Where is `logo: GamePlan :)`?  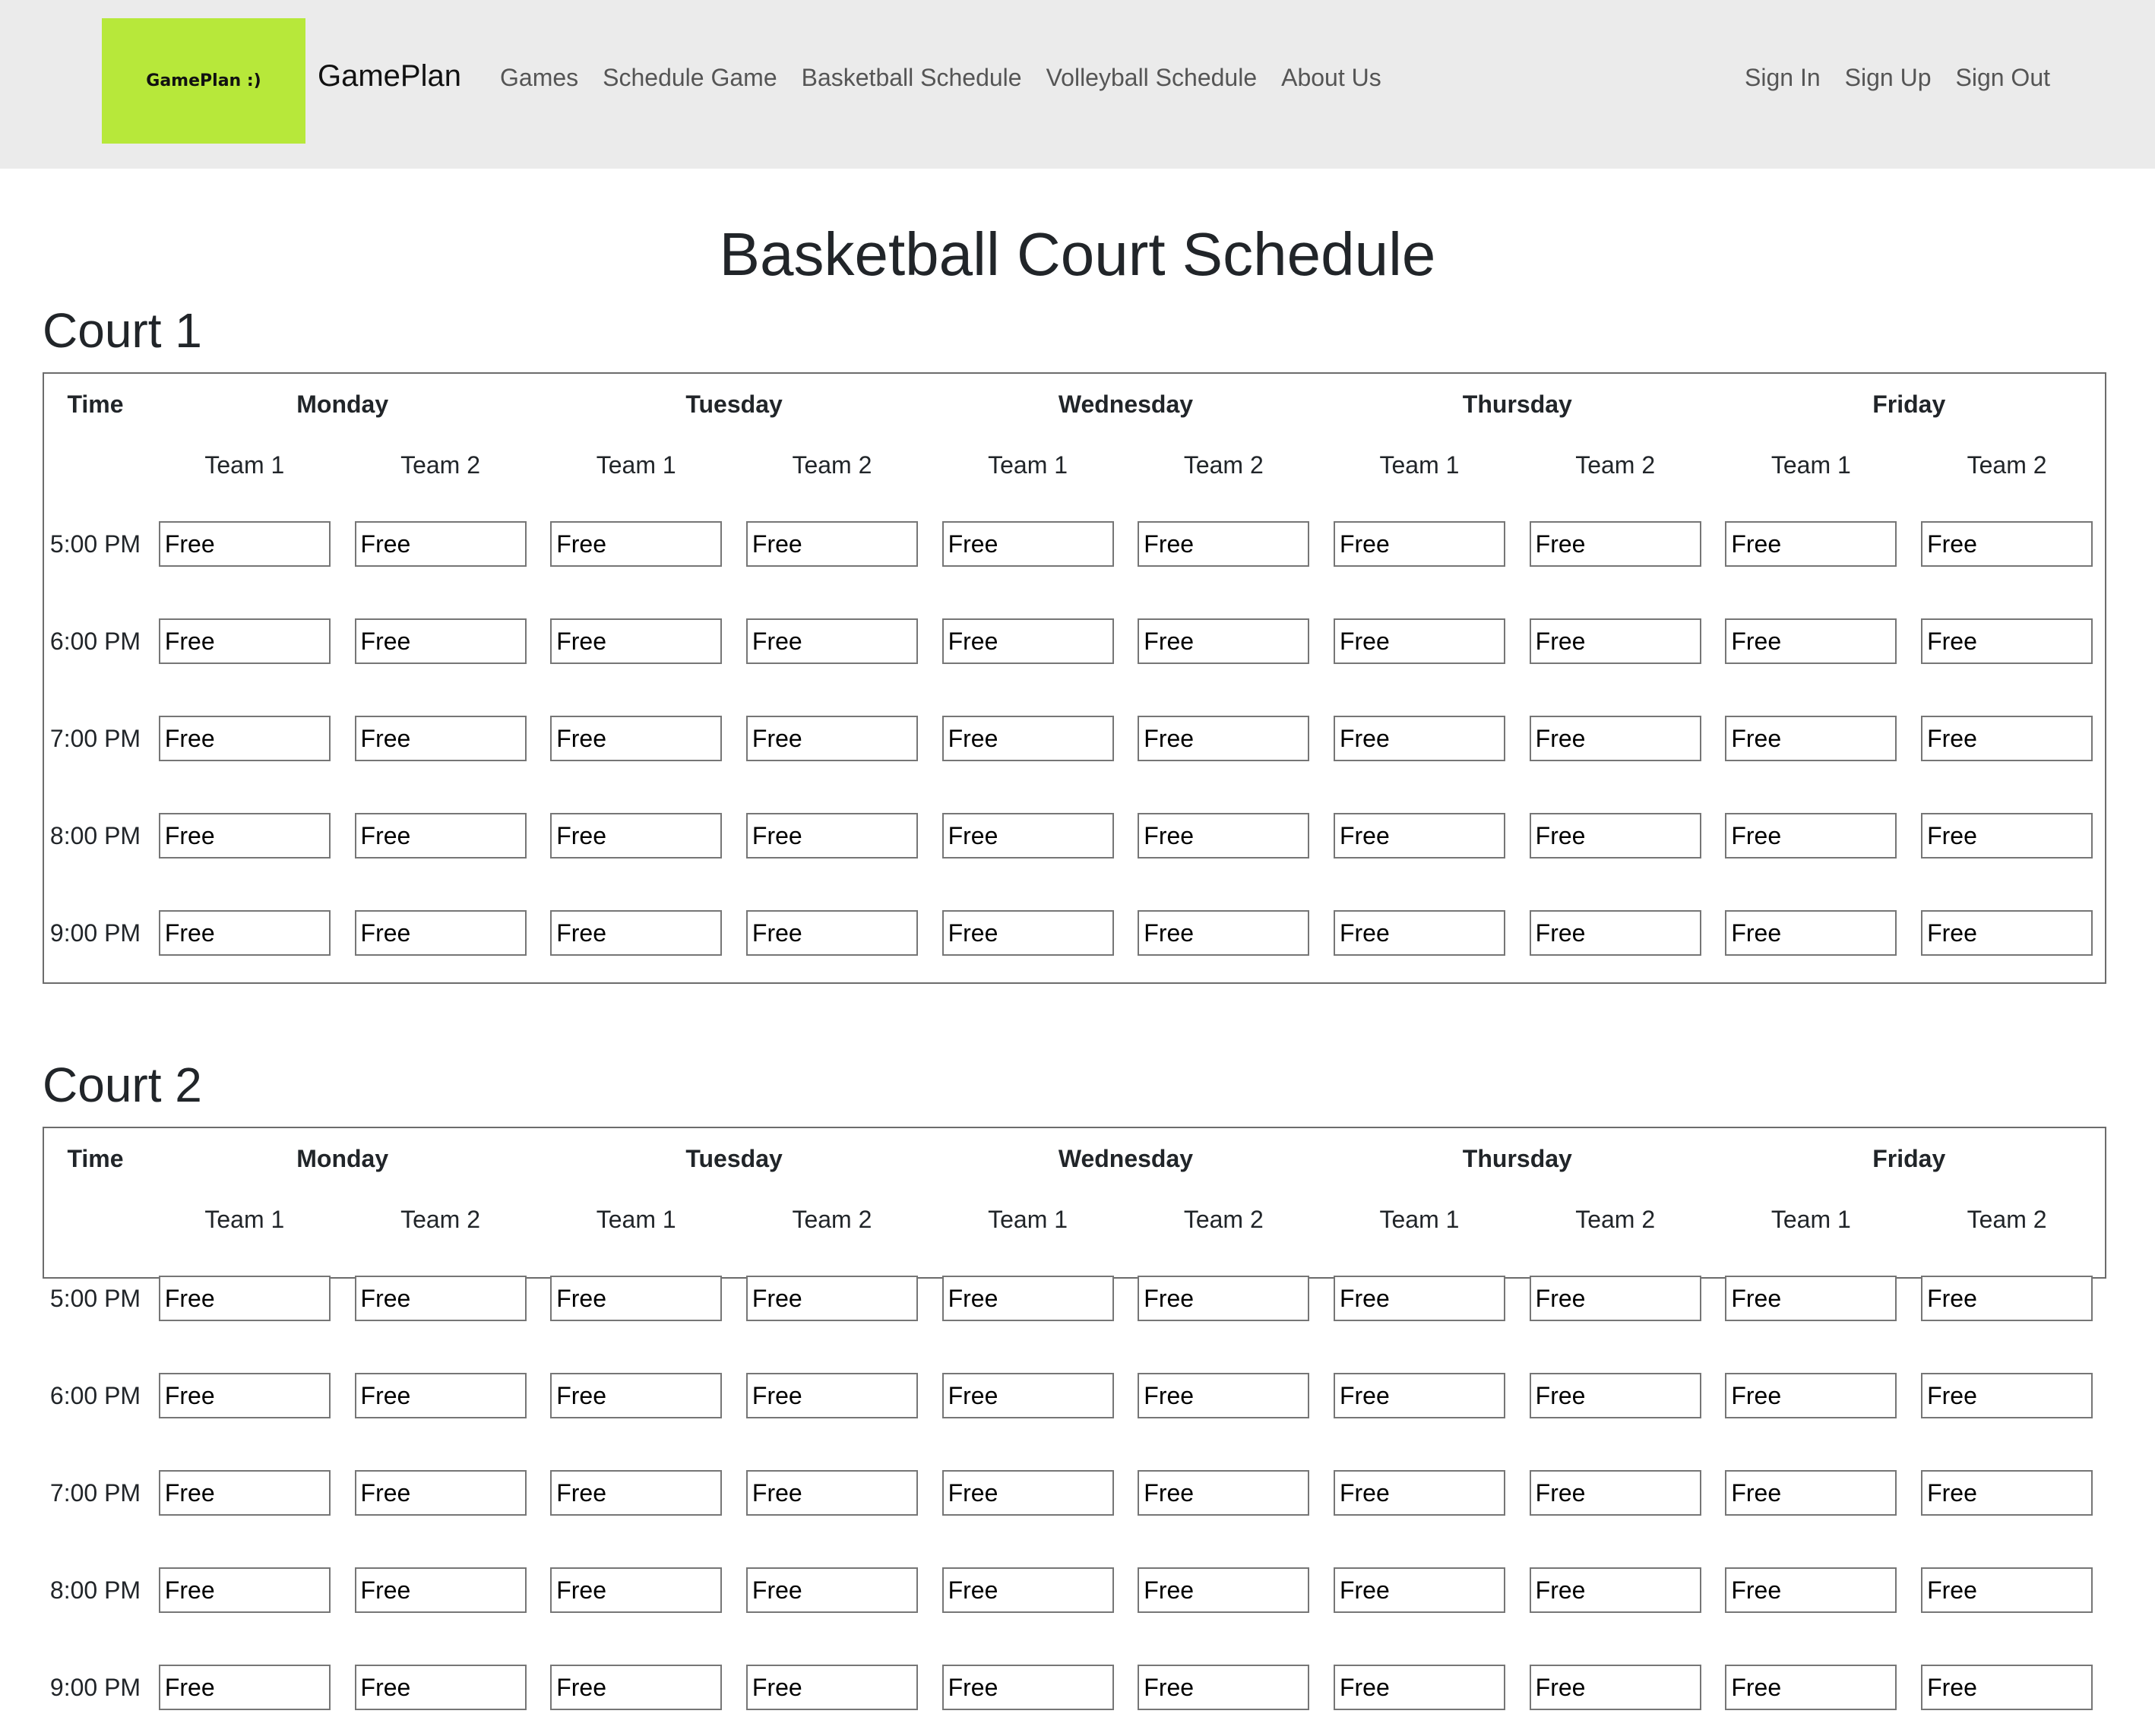
logo: GamePlan :) is located at coordinates (204, 81).